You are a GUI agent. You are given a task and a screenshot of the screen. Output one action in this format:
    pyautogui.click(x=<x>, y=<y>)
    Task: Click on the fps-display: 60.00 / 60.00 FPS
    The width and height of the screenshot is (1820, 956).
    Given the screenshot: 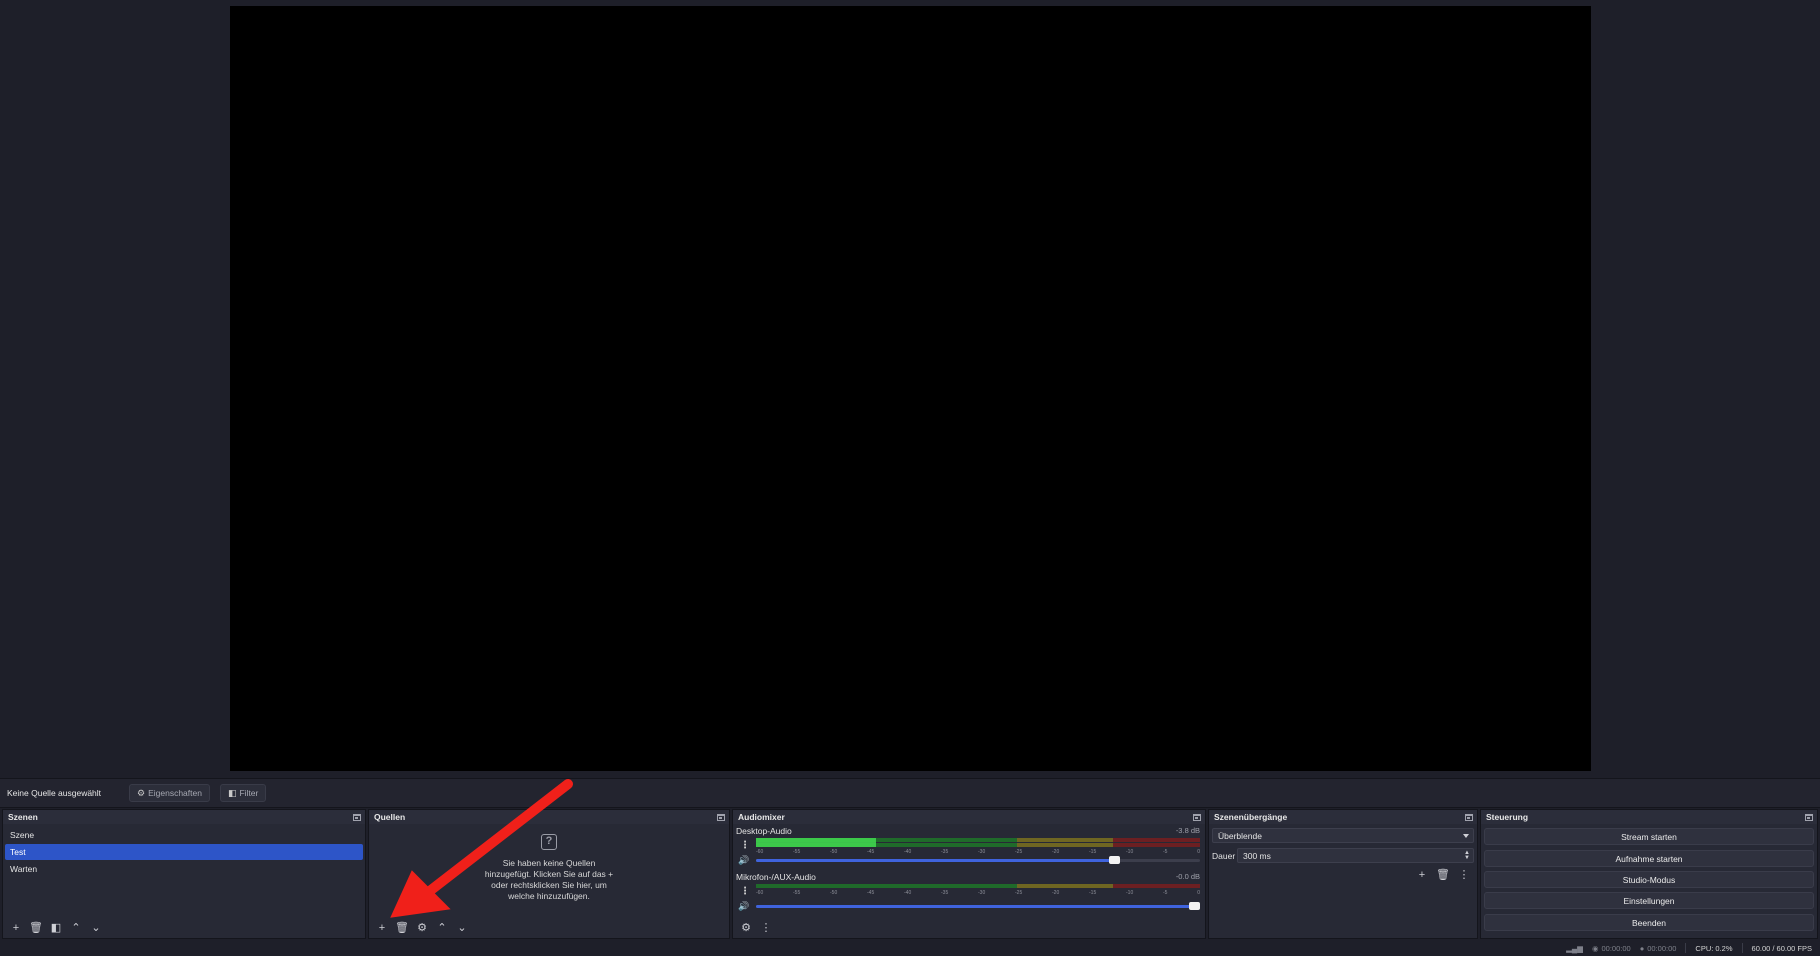 What is the action you would take?
    pyautogui.click(x=1781, y=948)
    